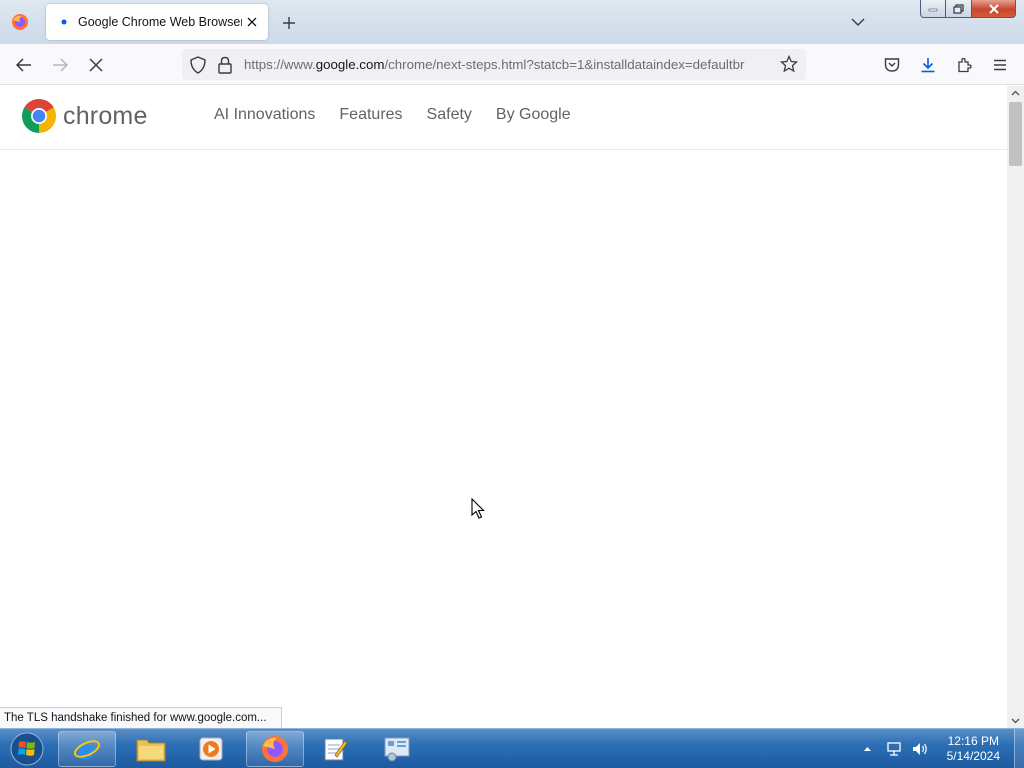 This screenshot has height=768, width=1024. What do you see at coordinates (1015, 721) in the screenshot?
I see `scroll-down-arrow-icon` at bounding box center [1015, 721].